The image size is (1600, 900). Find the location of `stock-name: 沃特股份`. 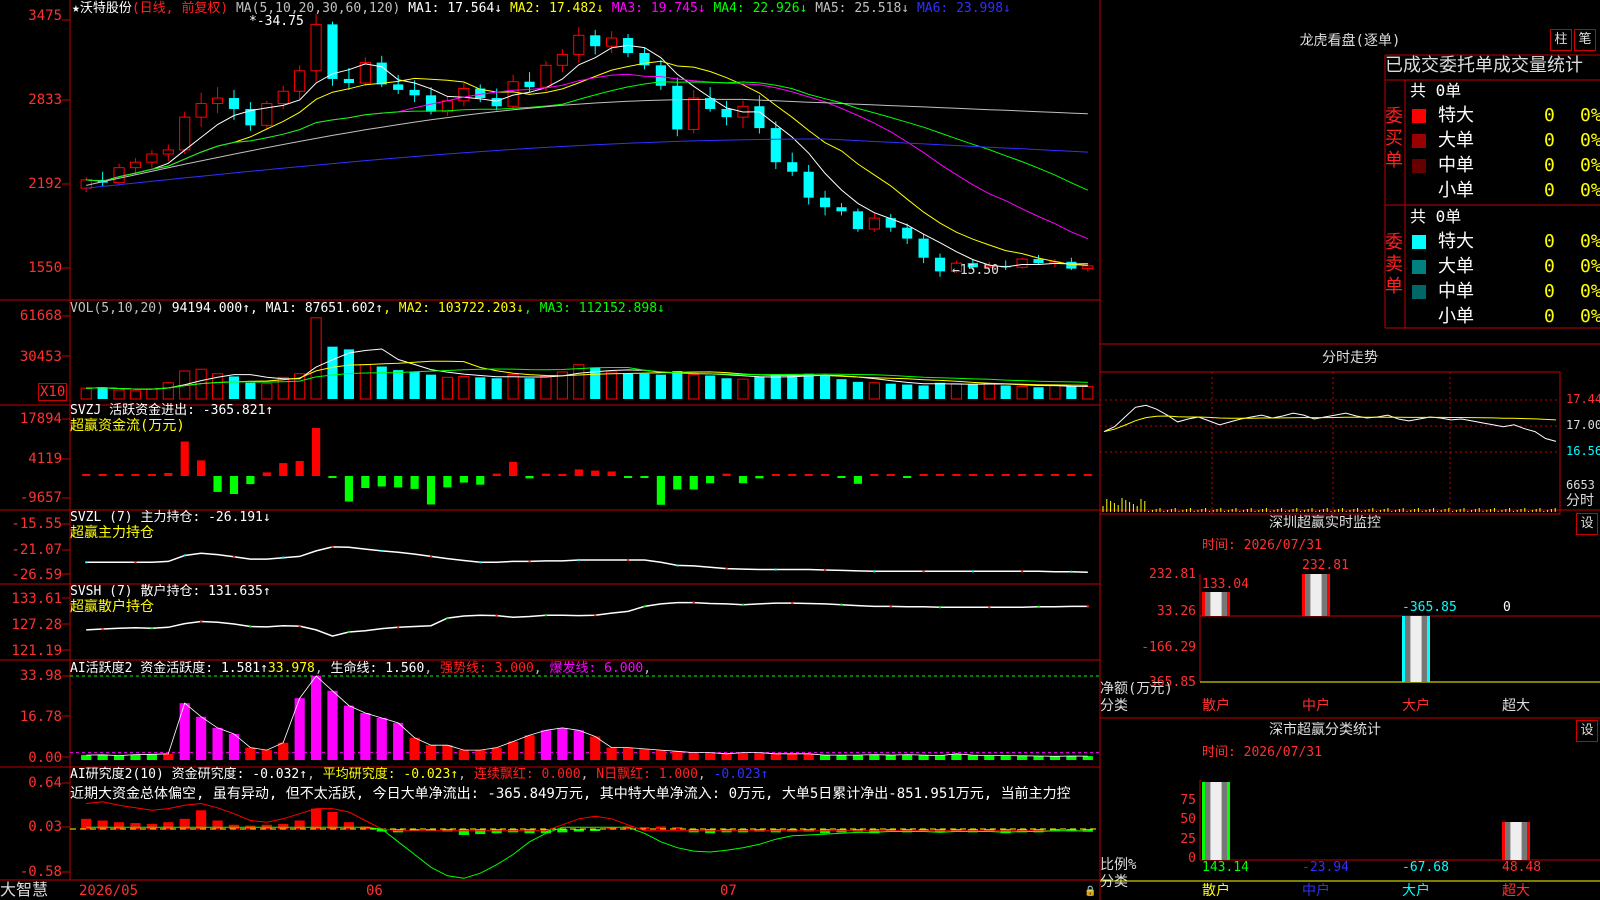

stock-name: 沃特股份 is located at coordinates (106, 8).